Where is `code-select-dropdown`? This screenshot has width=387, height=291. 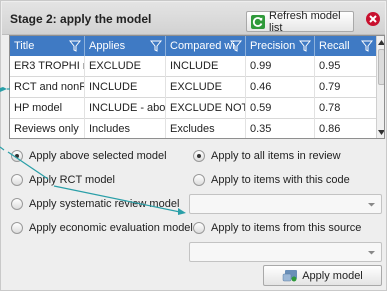 code-select-dropdown is located at coordinates (285, 204).